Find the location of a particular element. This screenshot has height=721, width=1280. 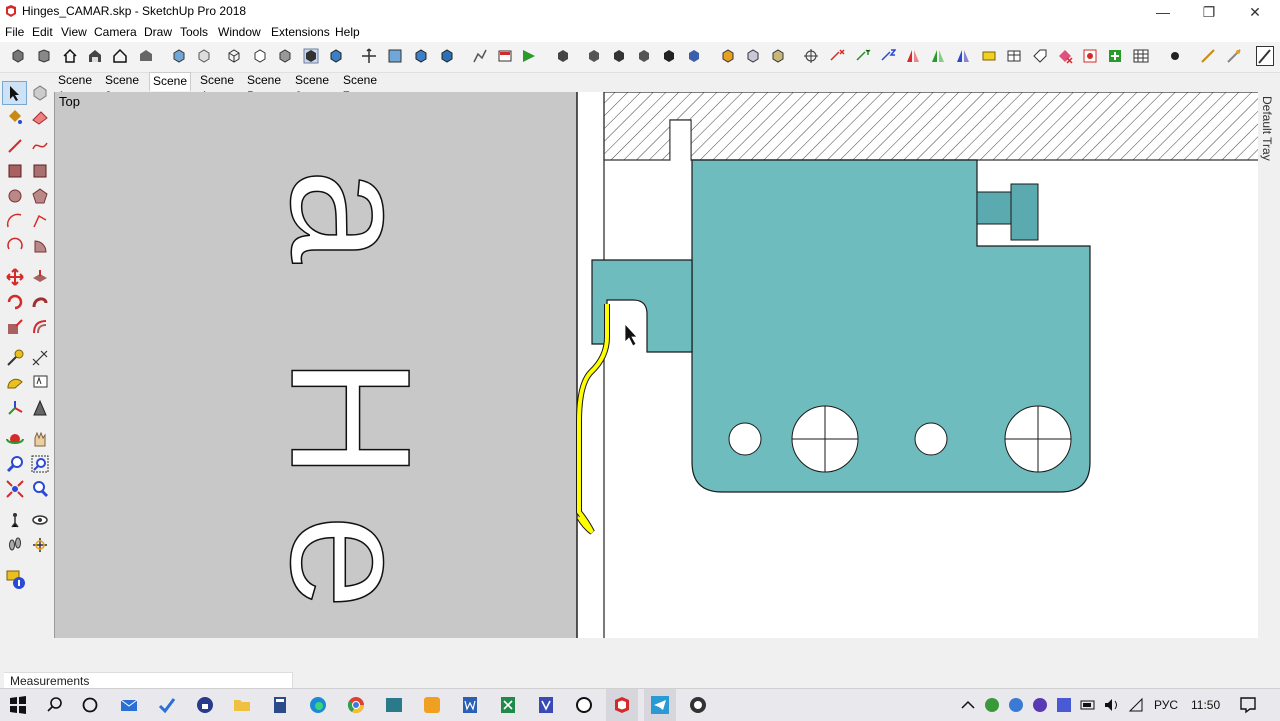

telegram-icon is located at coordinates (660, 705).